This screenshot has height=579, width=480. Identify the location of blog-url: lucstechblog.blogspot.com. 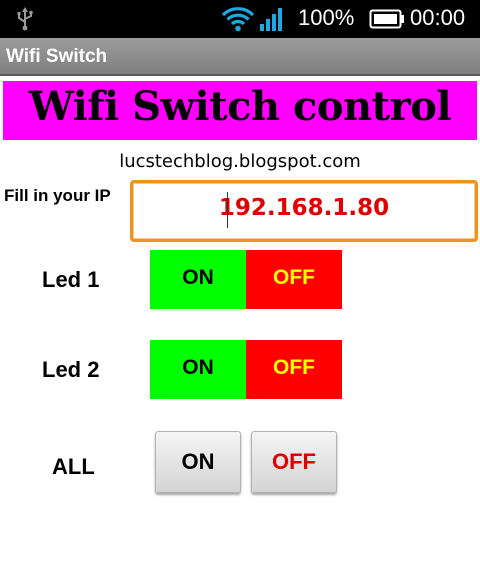
(240, 161).